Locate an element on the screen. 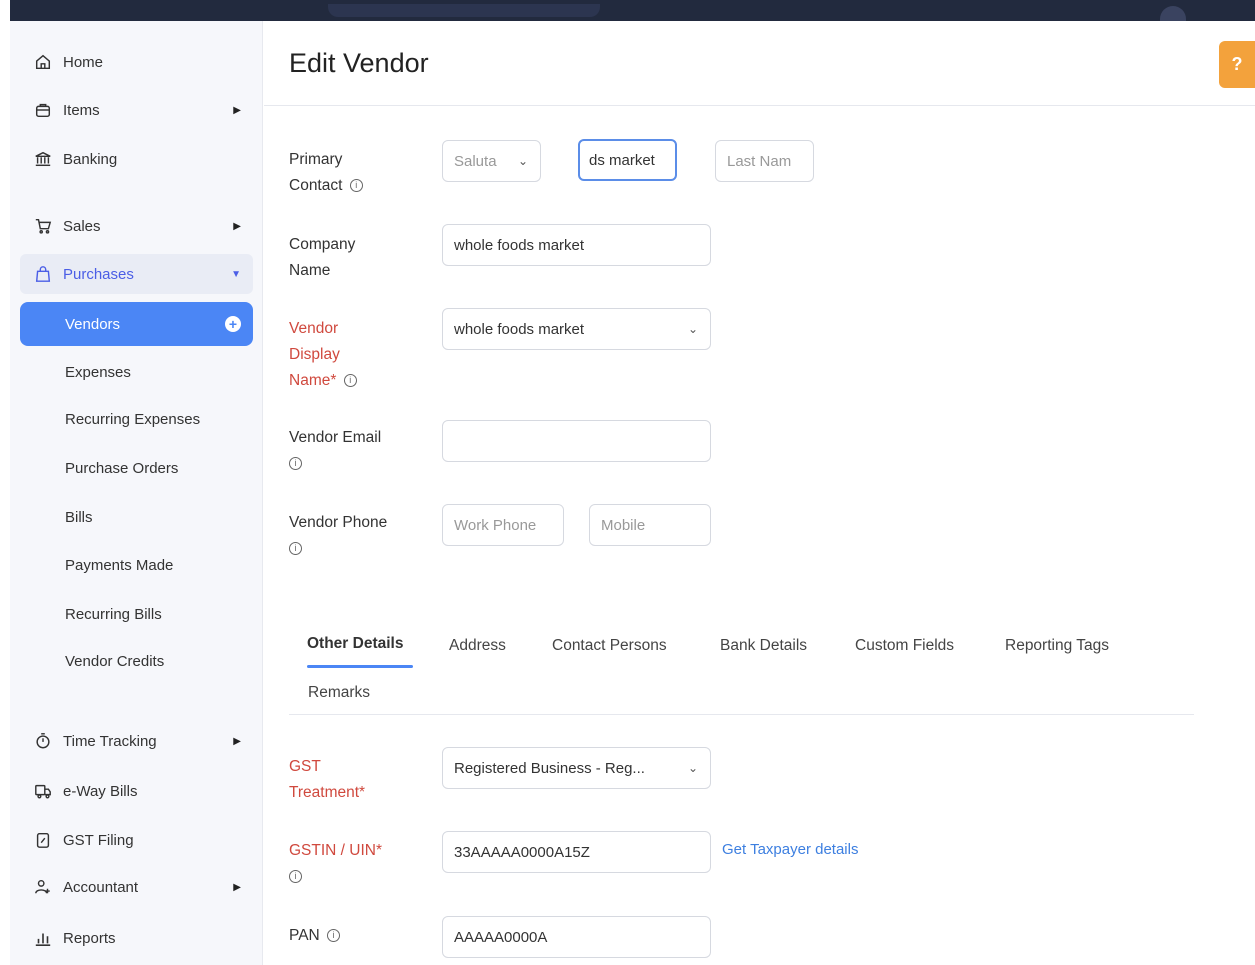  gstin-label: GSTIN / UIN* i is located at coordinates (349, 864).